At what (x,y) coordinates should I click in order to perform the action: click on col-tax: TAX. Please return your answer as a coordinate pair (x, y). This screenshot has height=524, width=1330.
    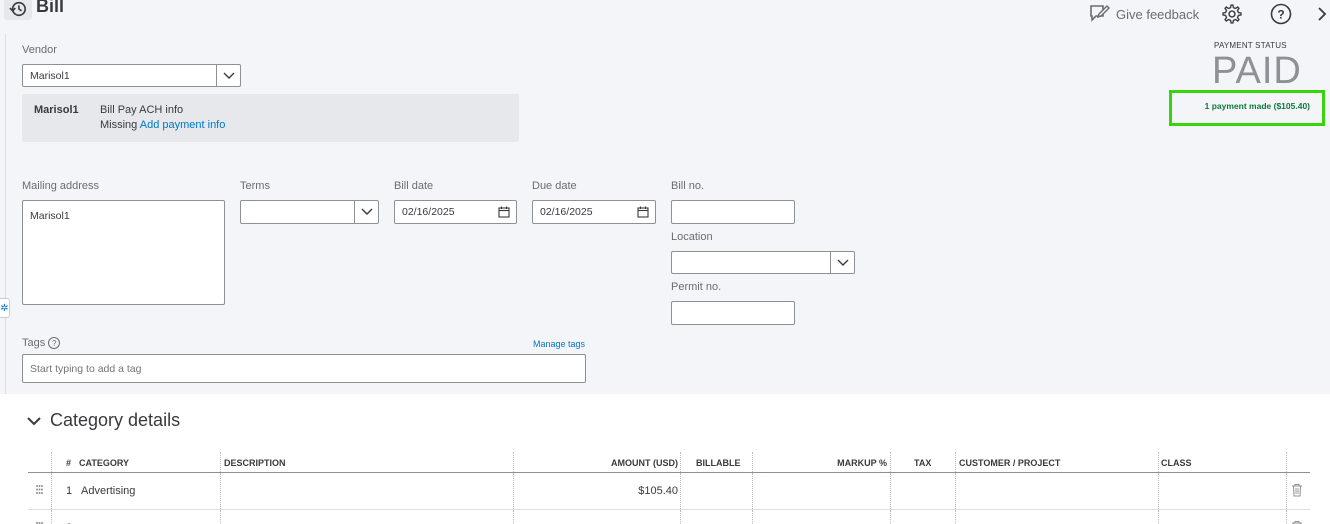
    Looking at the image, I should click on (923, 463).